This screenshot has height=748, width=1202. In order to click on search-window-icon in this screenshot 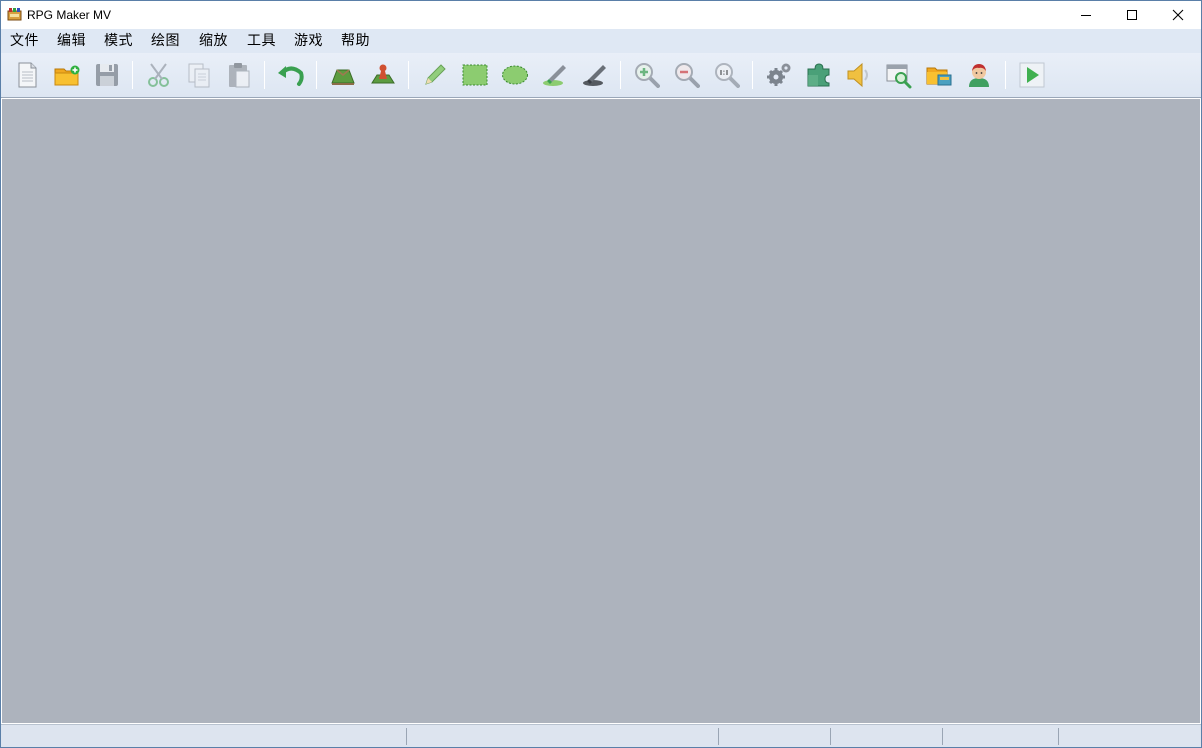, I will do `click(899, 76)`.